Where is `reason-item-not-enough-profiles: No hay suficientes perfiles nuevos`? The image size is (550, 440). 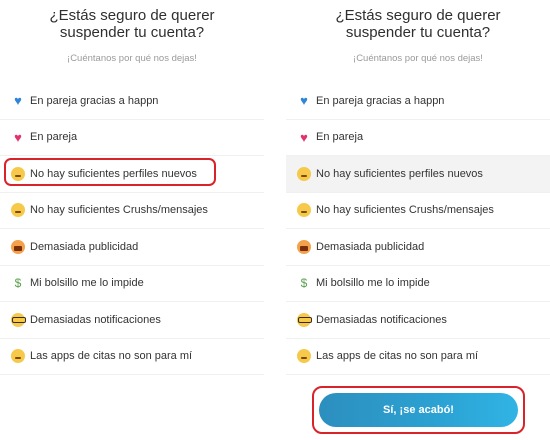
reason-item-not-enough-profiles: No hay suficientes perfiles nuevos is located at coordinates (132, 174).